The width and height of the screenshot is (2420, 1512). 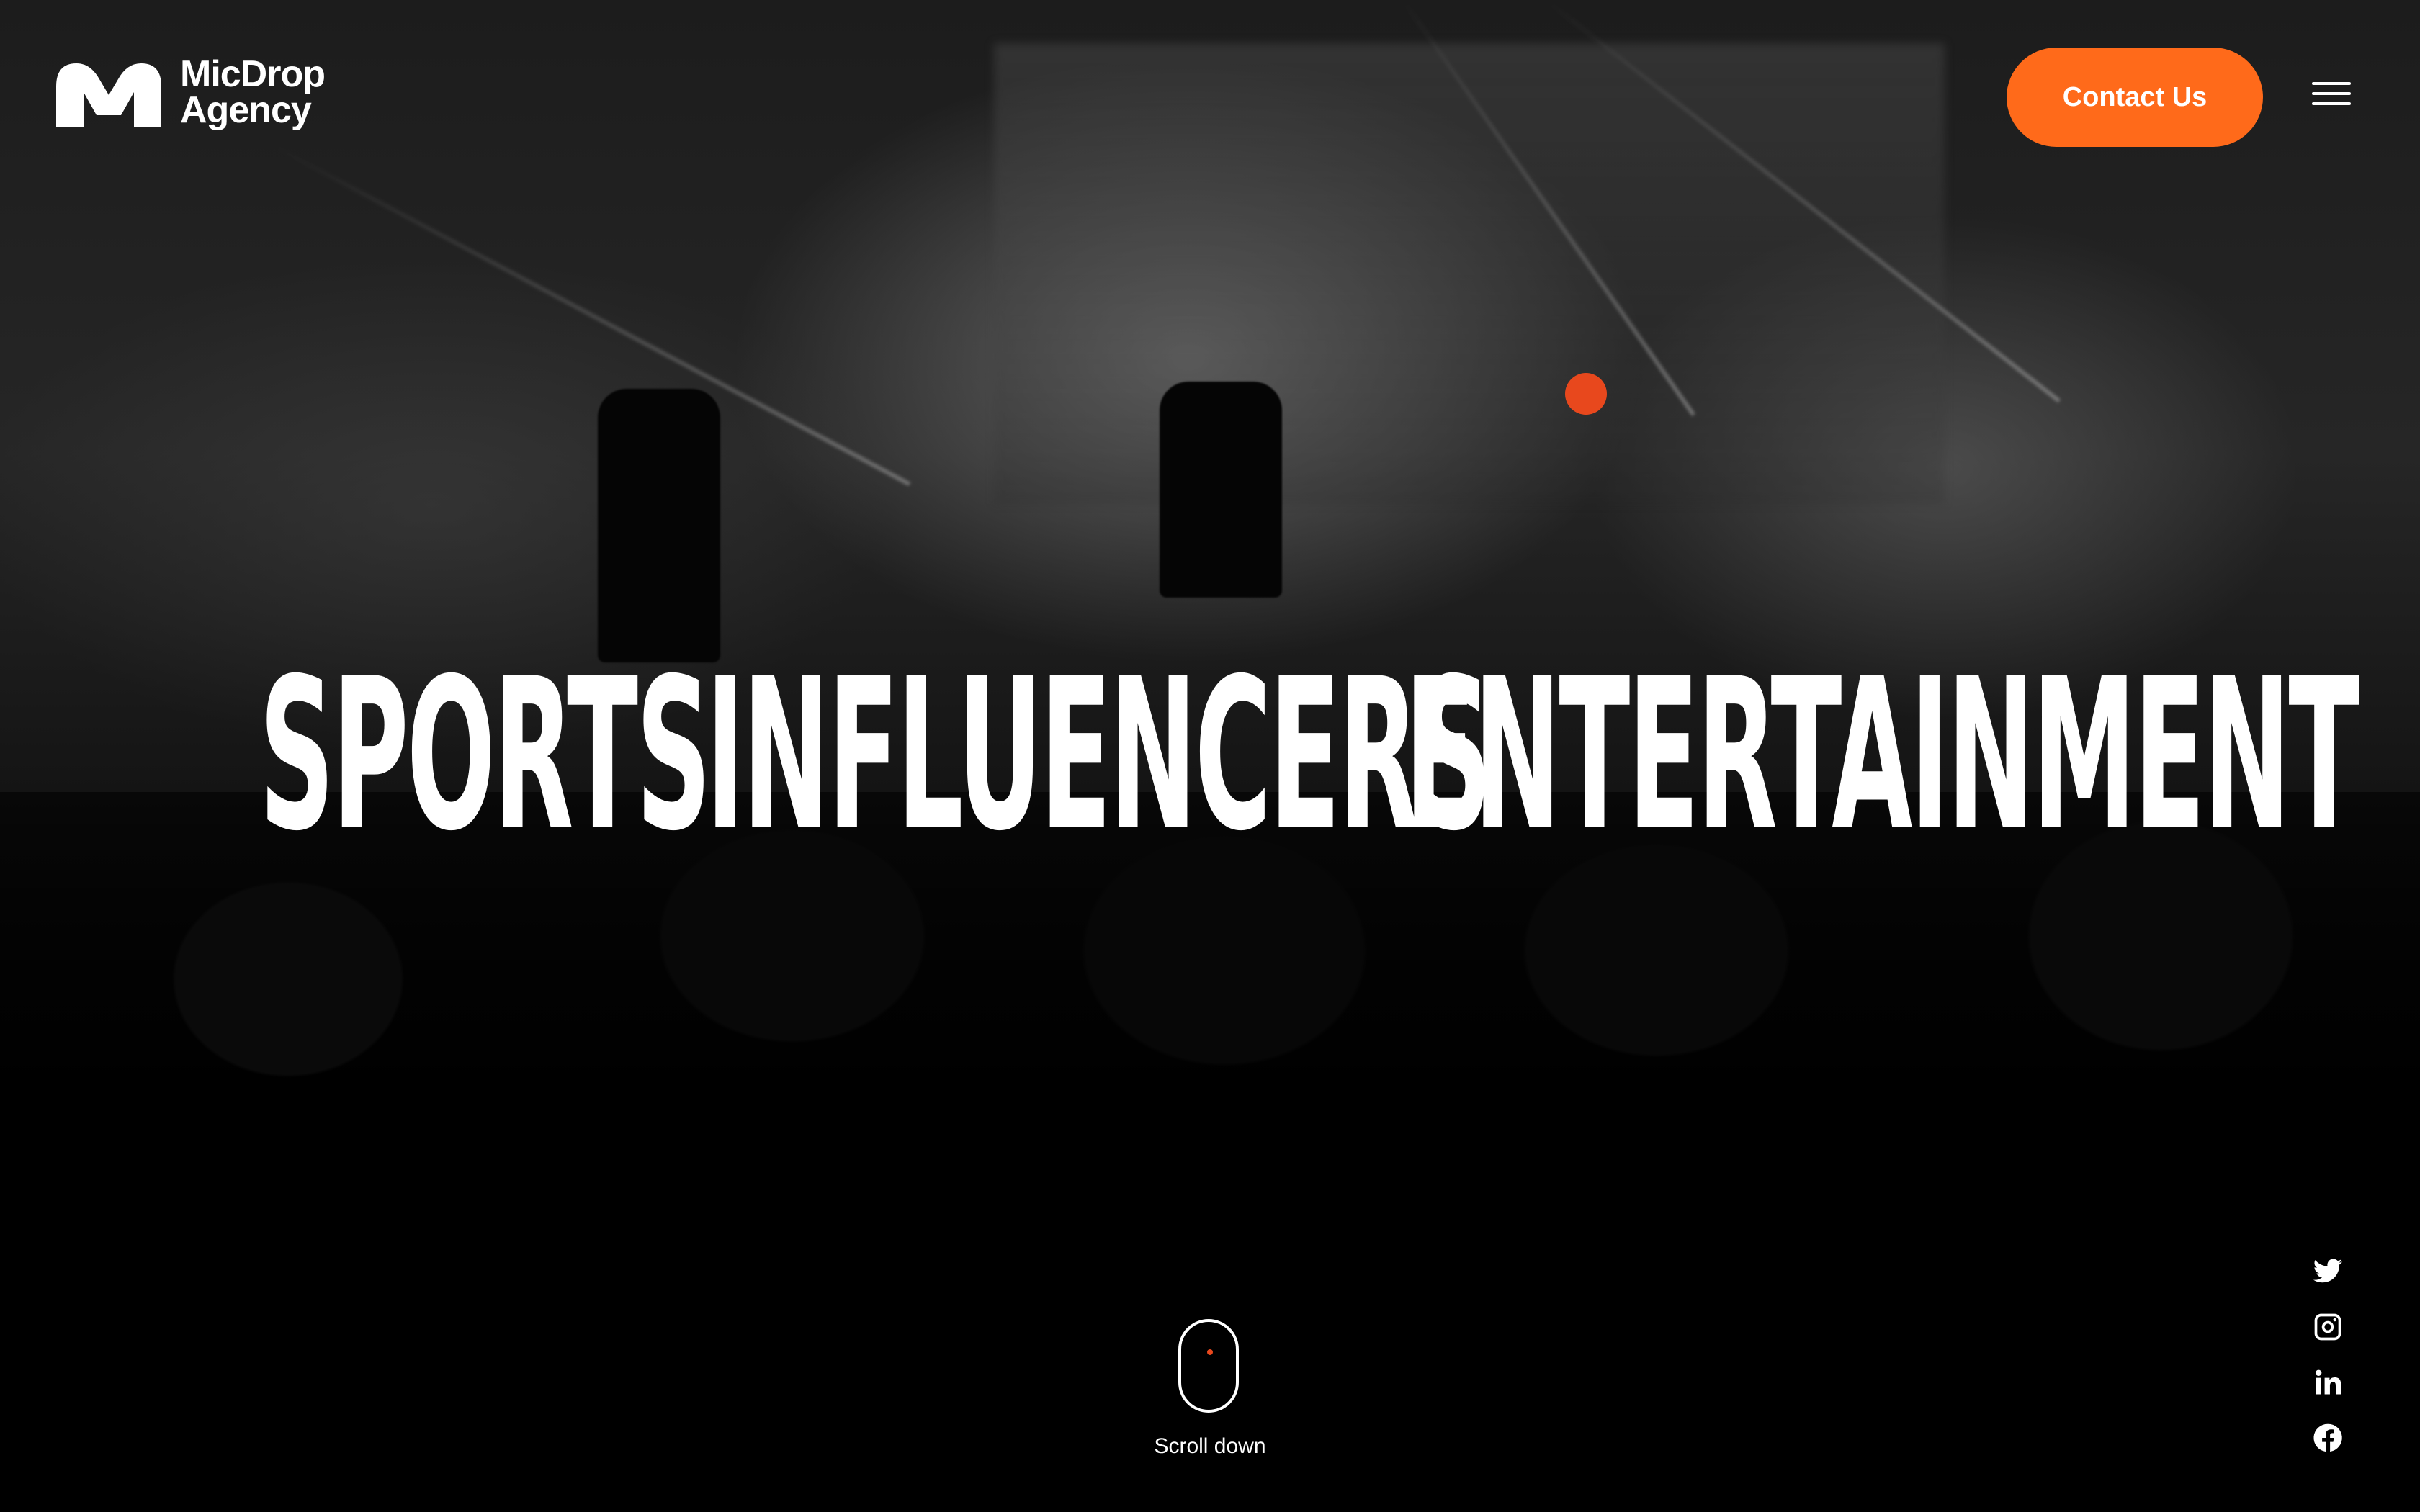 I want to click on social-links, so click(x=2328, y=1366).